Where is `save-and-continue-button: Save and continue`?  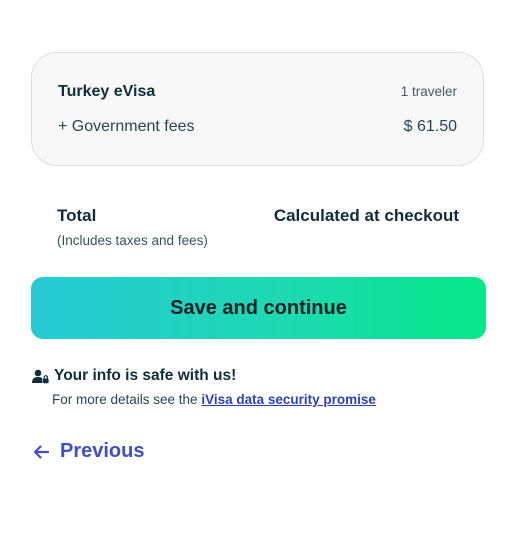
save-and-continue-button: Save and continue is located at coordinates (258, 308).